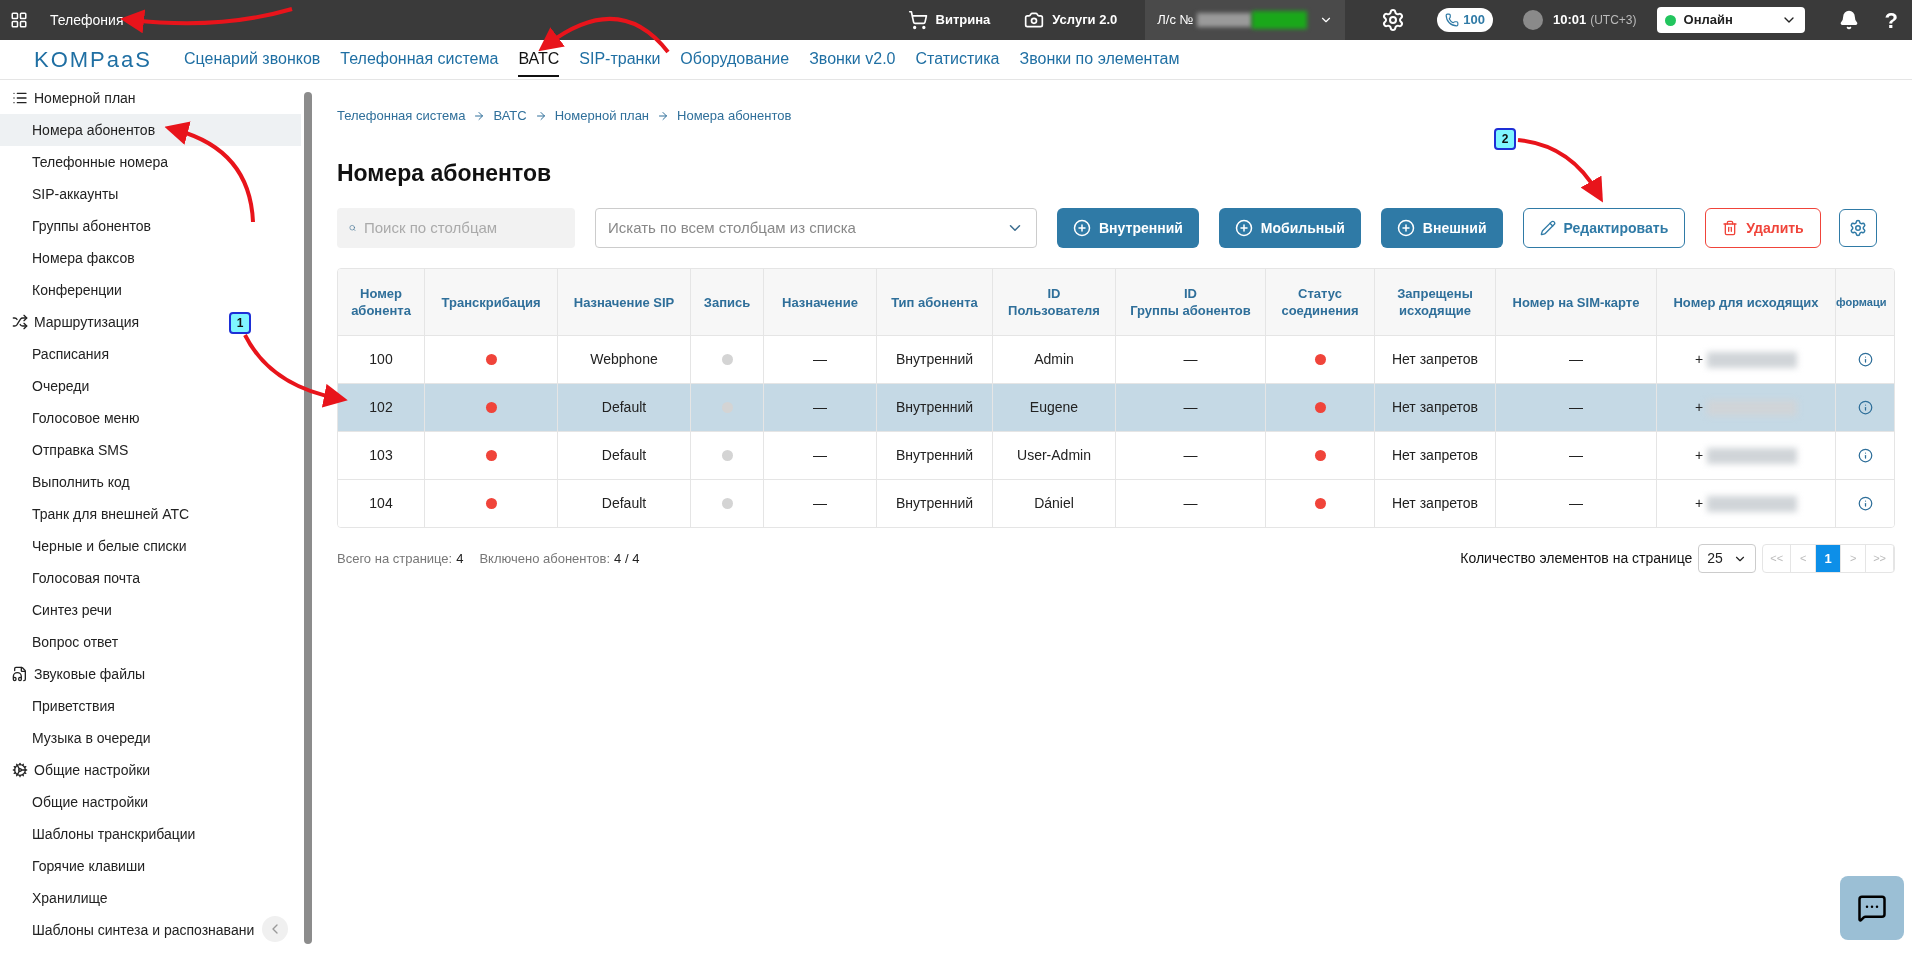 The width and height of the screenshot is (1912, 956). Describe the element at coordinates (1727, 558) in the screenshot. I see `per-page-select: 25` at that location.